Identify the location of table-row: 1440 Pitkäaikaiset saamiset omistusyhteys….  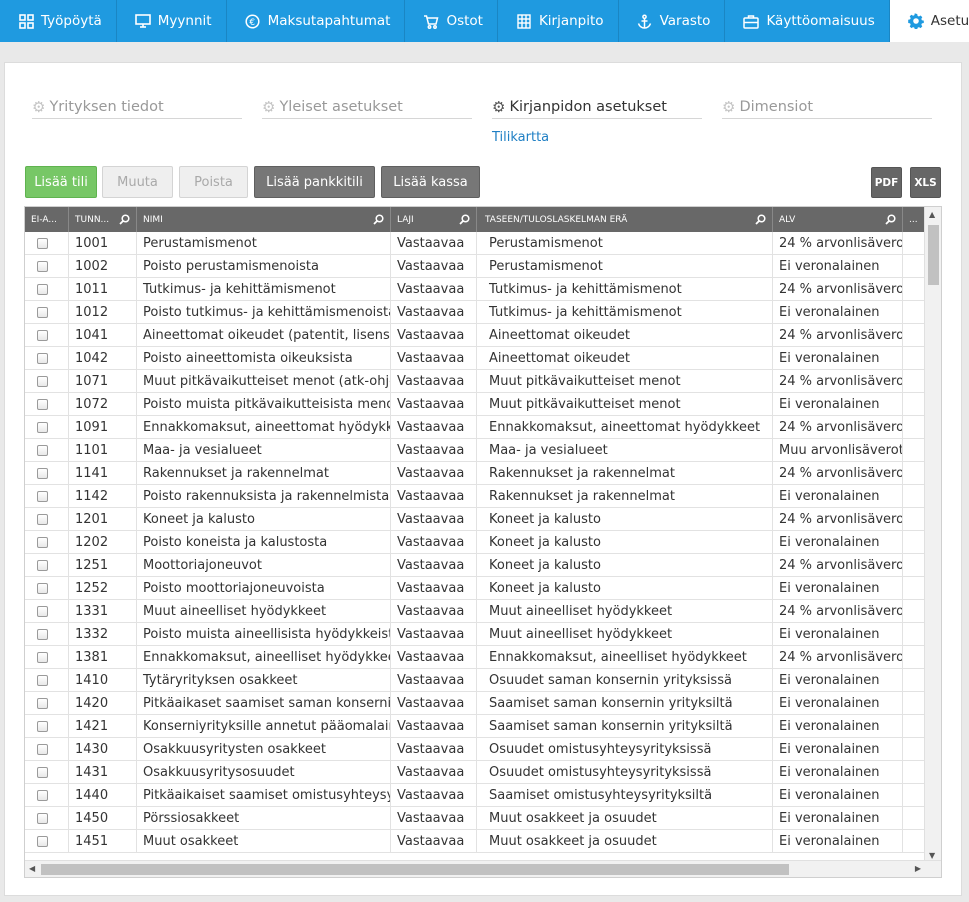
(475, 795).